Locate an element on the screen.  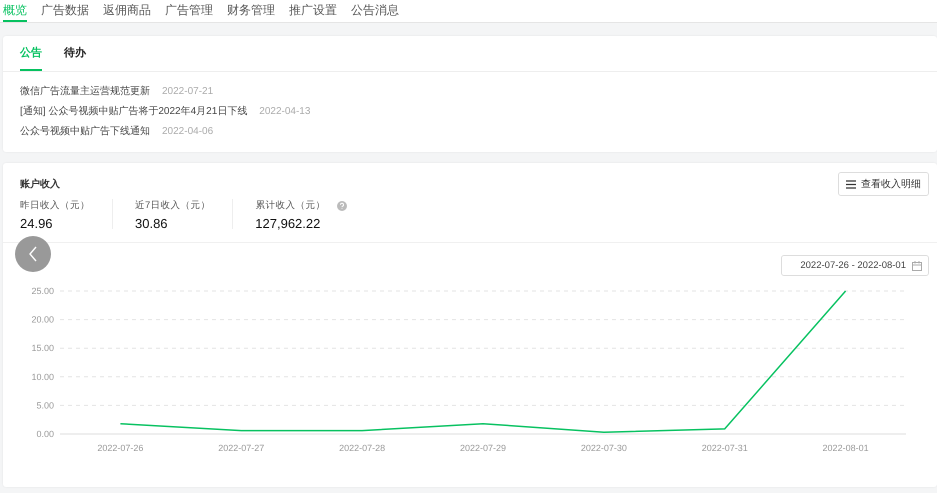
nav-tab: 财务管理 is located at coordinates (251, 11).